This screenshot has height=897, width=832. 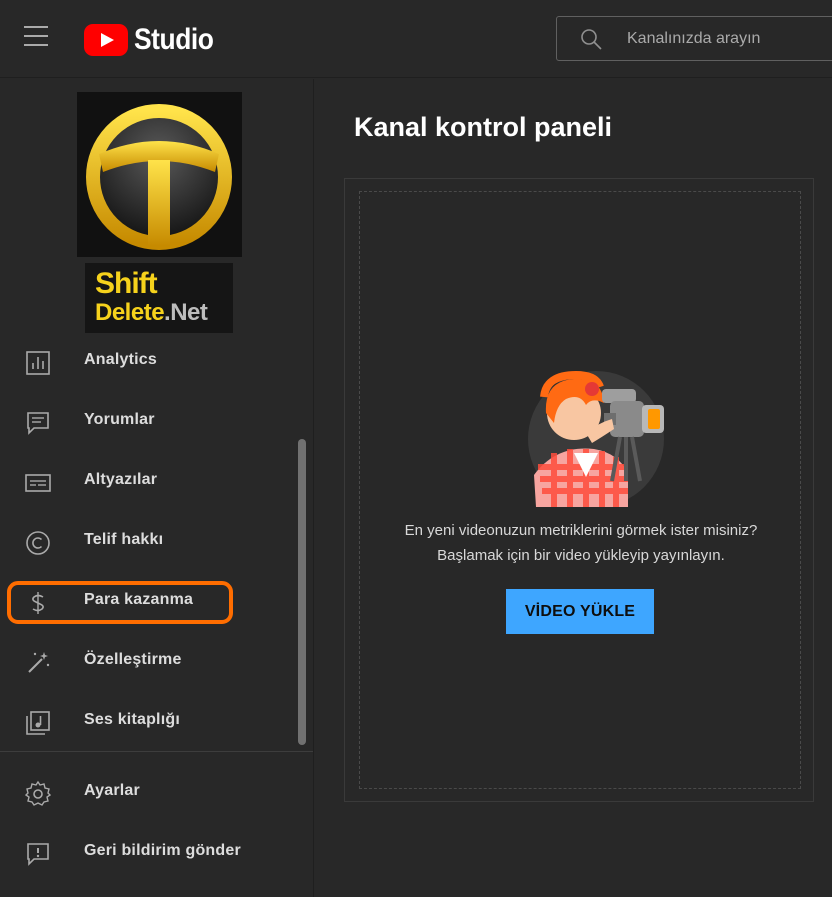 What do you see at coordinates (159, 177) in the screenshot?
I see `channel-logo-icon` at bounding box center [159, 177].